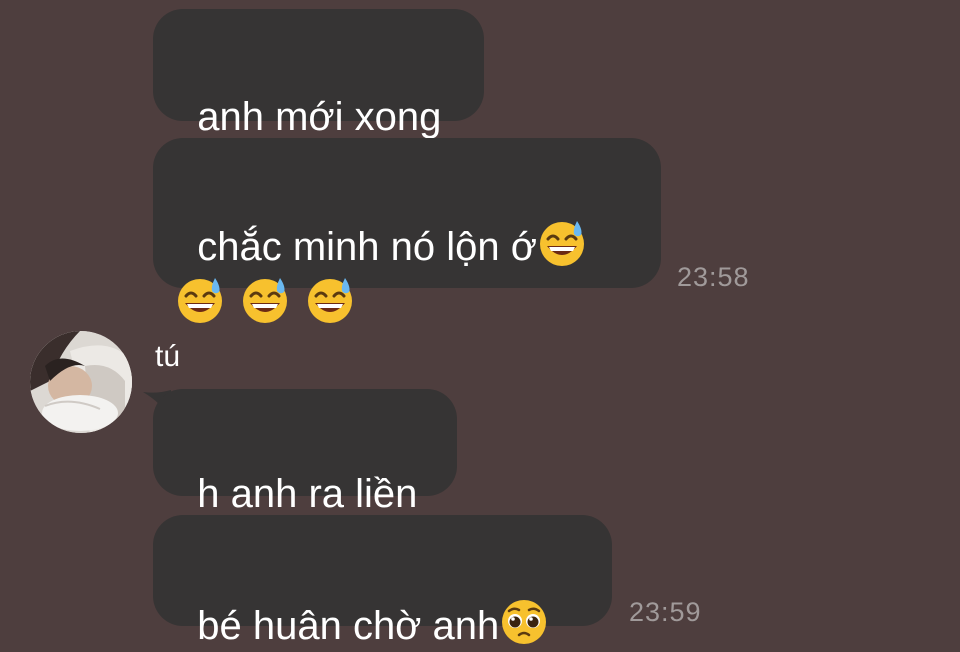 This screenshot has width=960, height=652. I want to click on avatar-photo, so click(81, 382).